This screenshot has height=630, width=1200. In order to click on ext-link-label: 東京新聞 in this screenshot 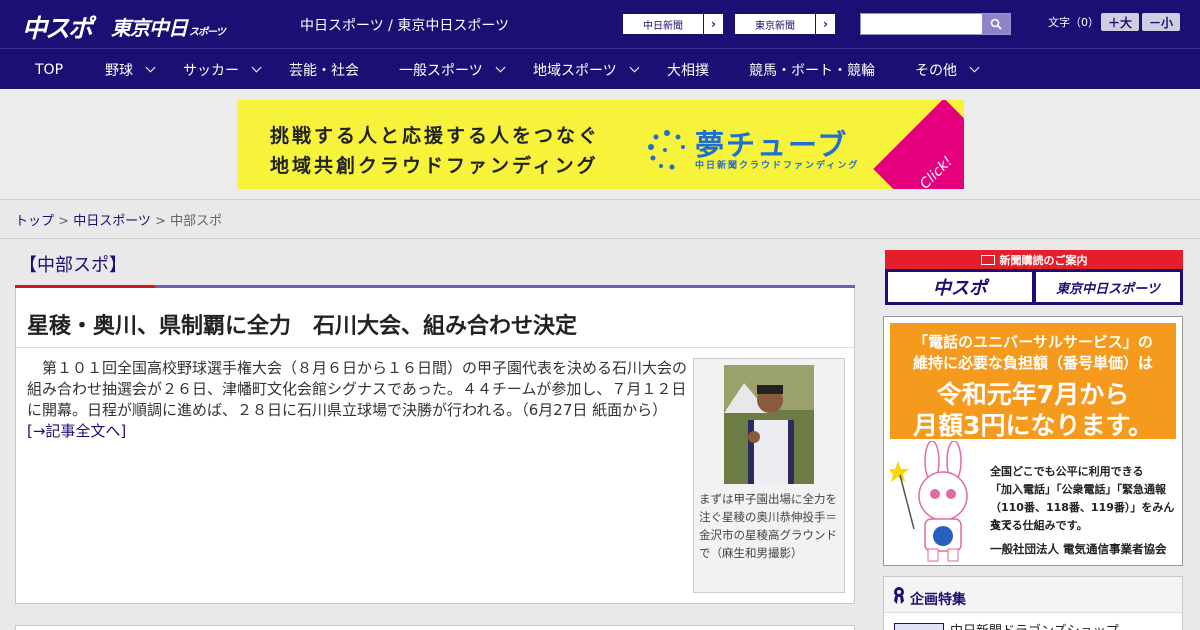, I will do `click(775, 26)`.